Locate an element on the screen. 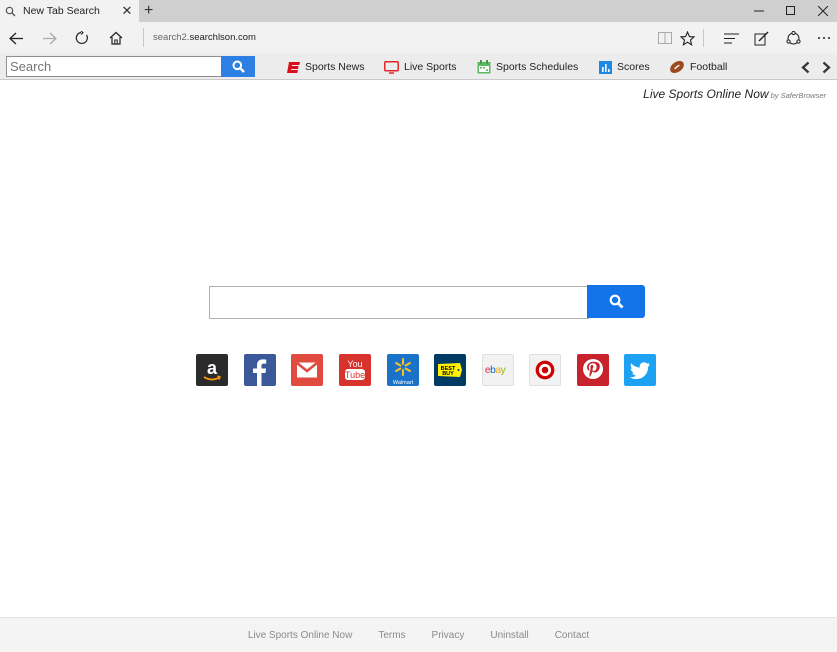 Image resolution: width=837 pixels, height=652 pixels. more-icon is located at coordinates (824, 38).